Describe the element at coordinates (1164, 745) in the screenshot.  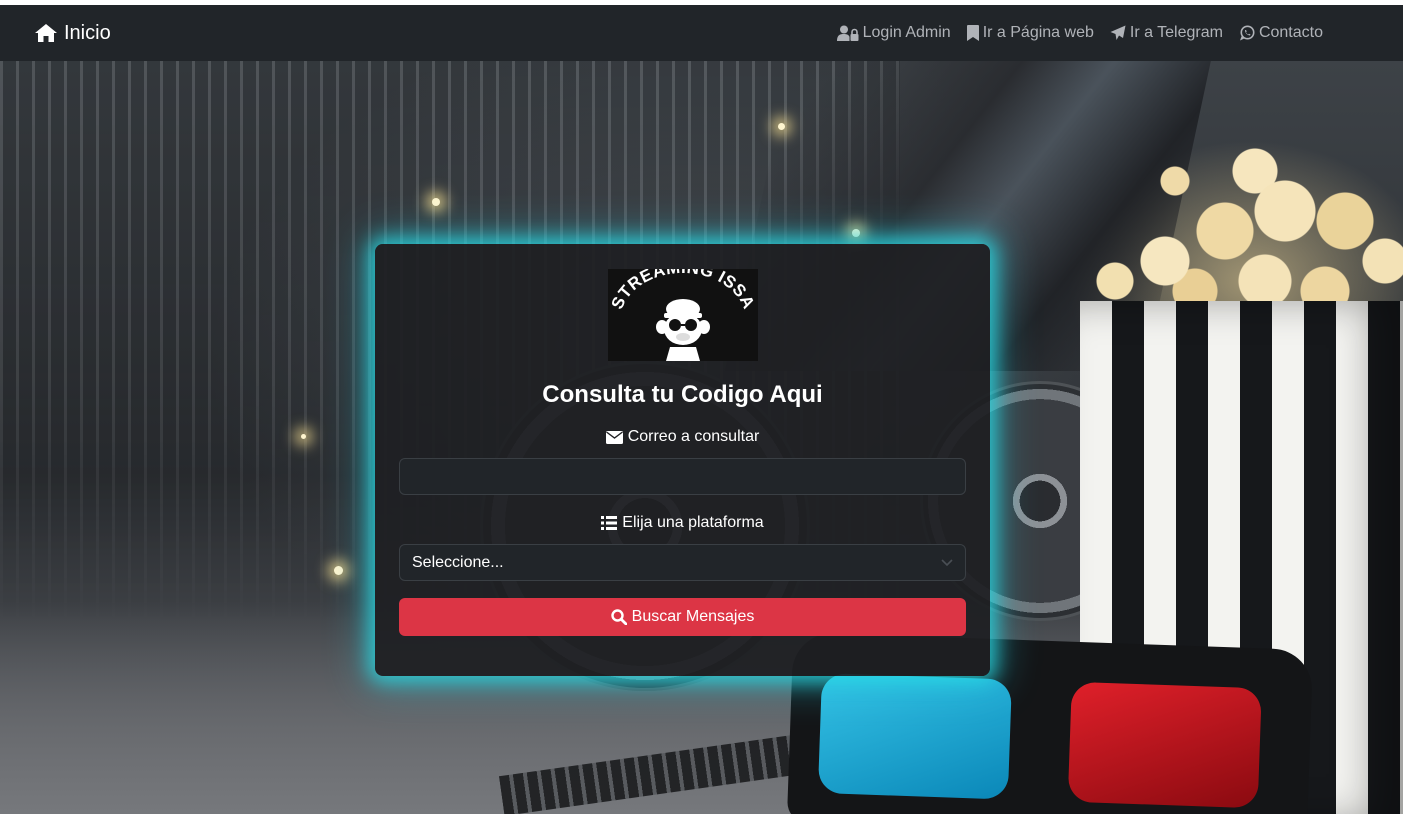
I see `red-lens` at that location.